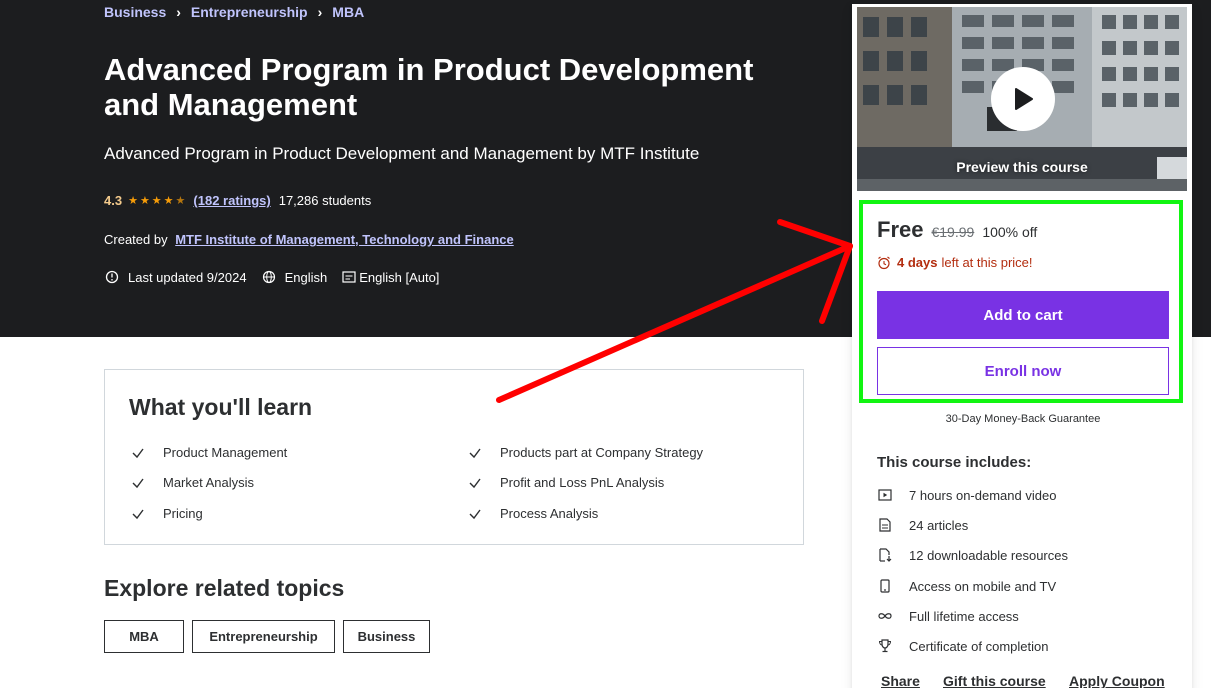 This screenshot has width=1211, height=688. I want to click on include-item: 24 articles, so click(922, 525).